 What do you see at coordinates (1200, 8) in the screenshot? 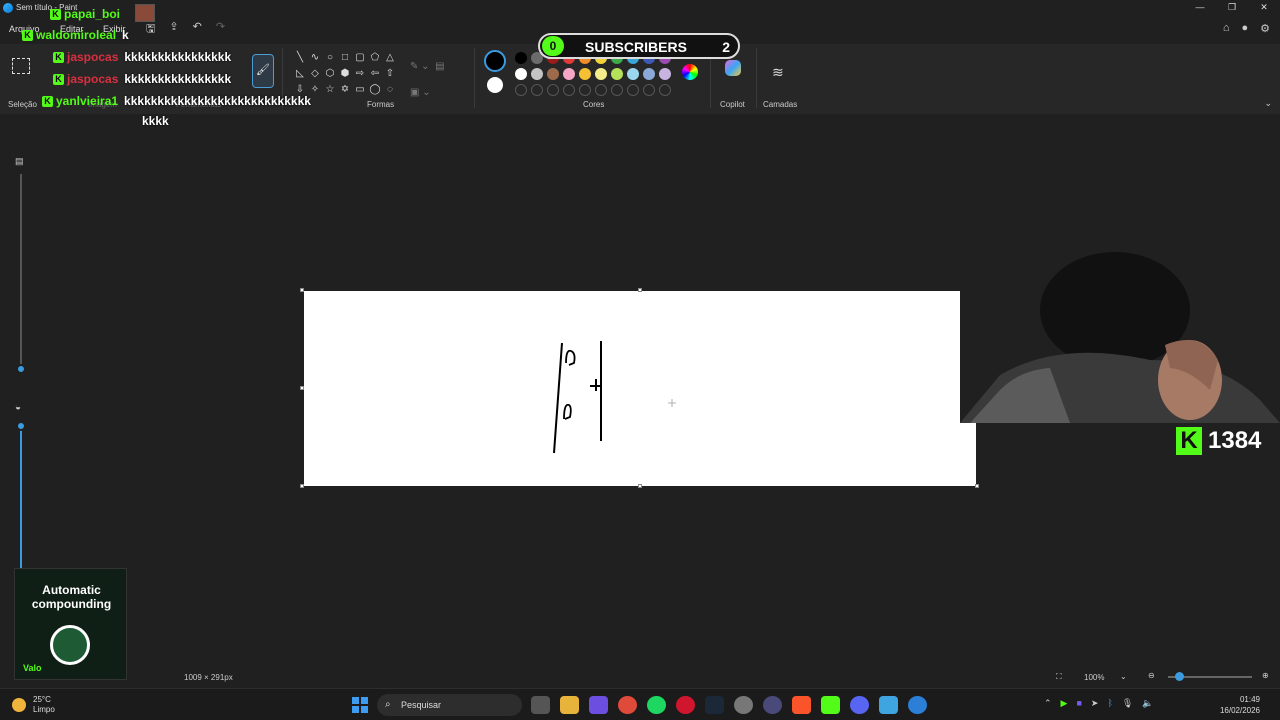
I see `minimize-button: —` at bounding box center [1200, 8].